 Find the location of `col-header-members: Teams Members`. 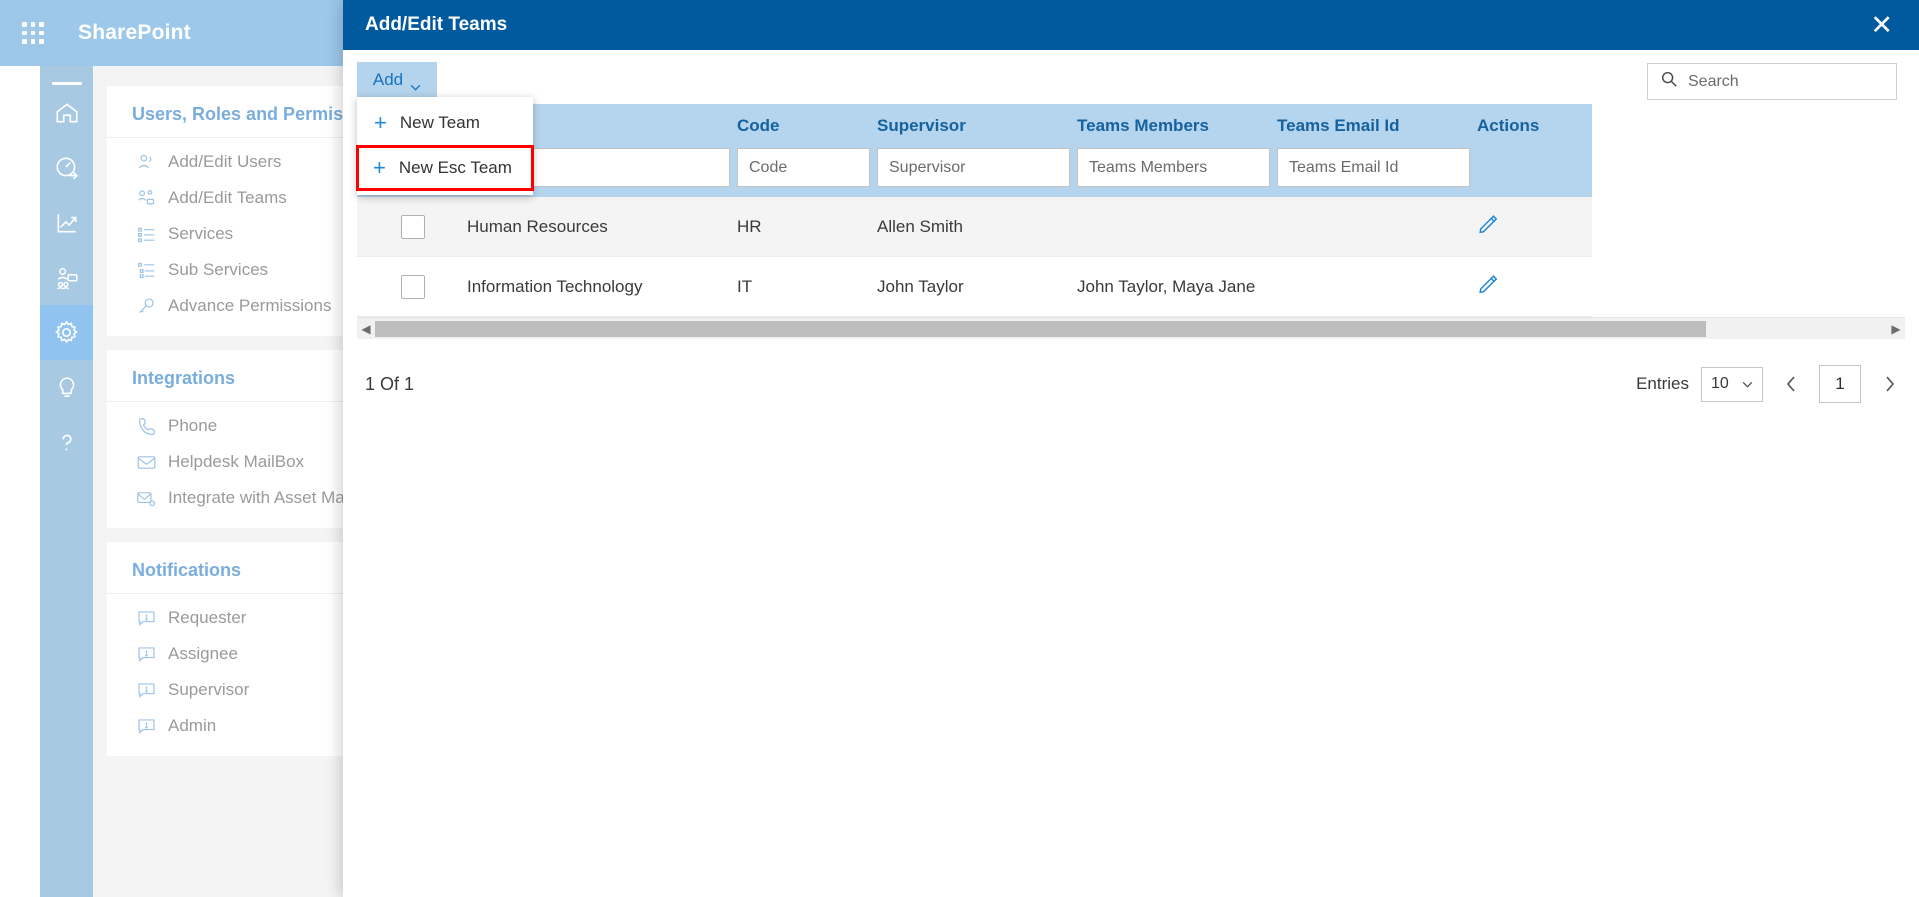

col-header-members: Teams Members is located at coordinates (1177, 126).